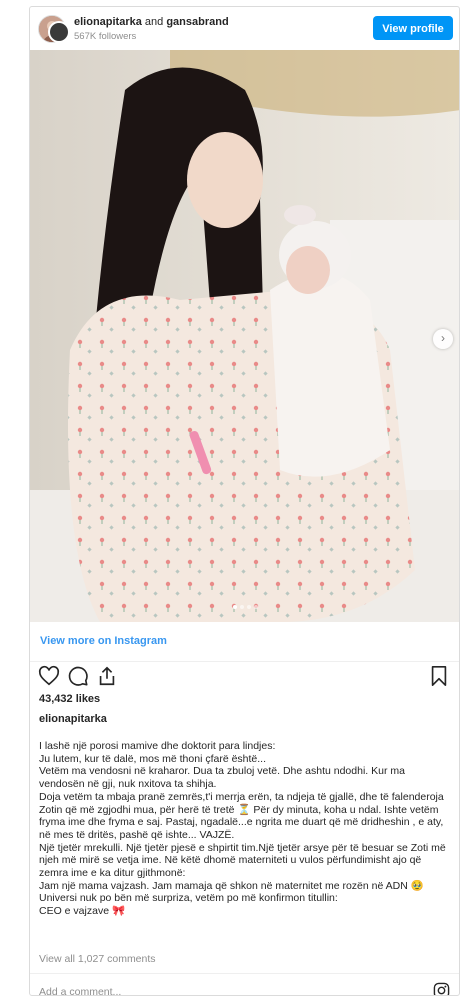  Describe the element at coordinates (107, 676) in the screenshot. I see `share-icon` at that location.